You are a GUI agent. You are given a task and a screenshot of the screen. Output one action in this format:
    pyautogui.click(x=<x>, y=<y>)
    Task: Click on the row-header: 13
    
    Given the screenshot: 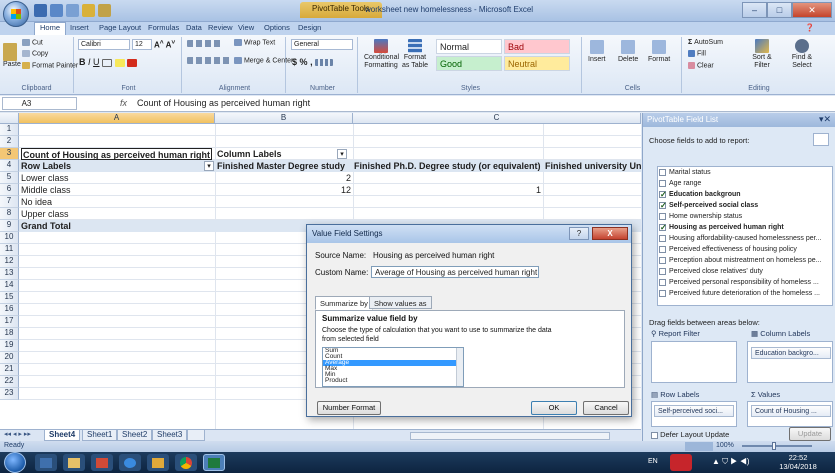 What is the action you would take?
    pyautogui.click(x=9, y=274)
    